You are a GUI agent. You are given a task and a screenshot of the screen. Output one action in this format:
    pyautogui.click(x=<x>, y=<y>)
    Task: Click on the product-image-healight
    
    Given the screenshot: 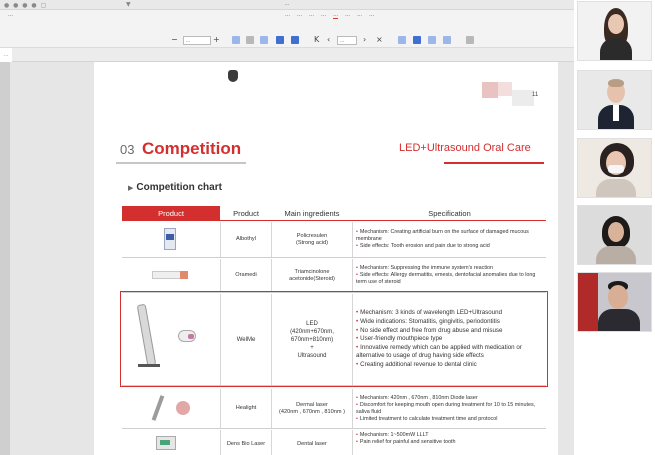 What is the action you would take?
    pyautogui.click(x=158, y=408)
    